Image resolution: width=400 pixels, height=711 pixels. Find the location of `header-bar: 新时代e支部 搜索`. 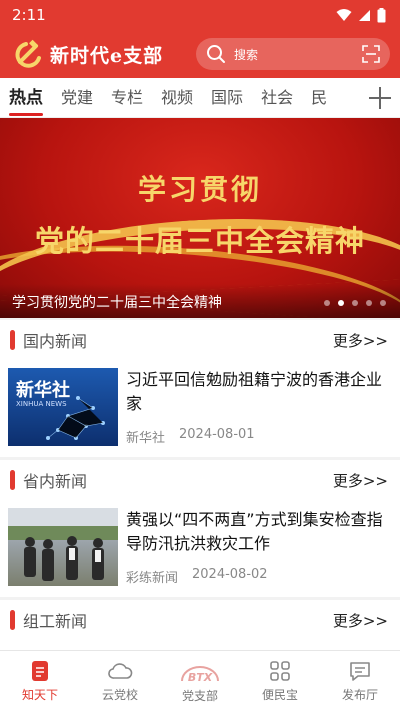

header-bar: 新时代e支部 搜索 is located at coordinates (200, 54).